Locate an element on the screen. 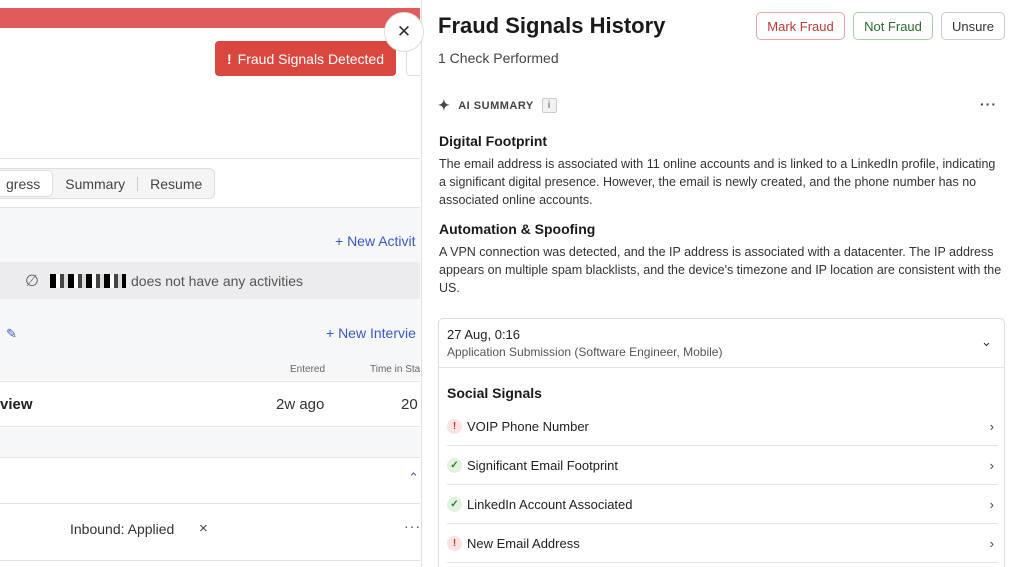  stage-name: view is located at coordinates (16, 404).